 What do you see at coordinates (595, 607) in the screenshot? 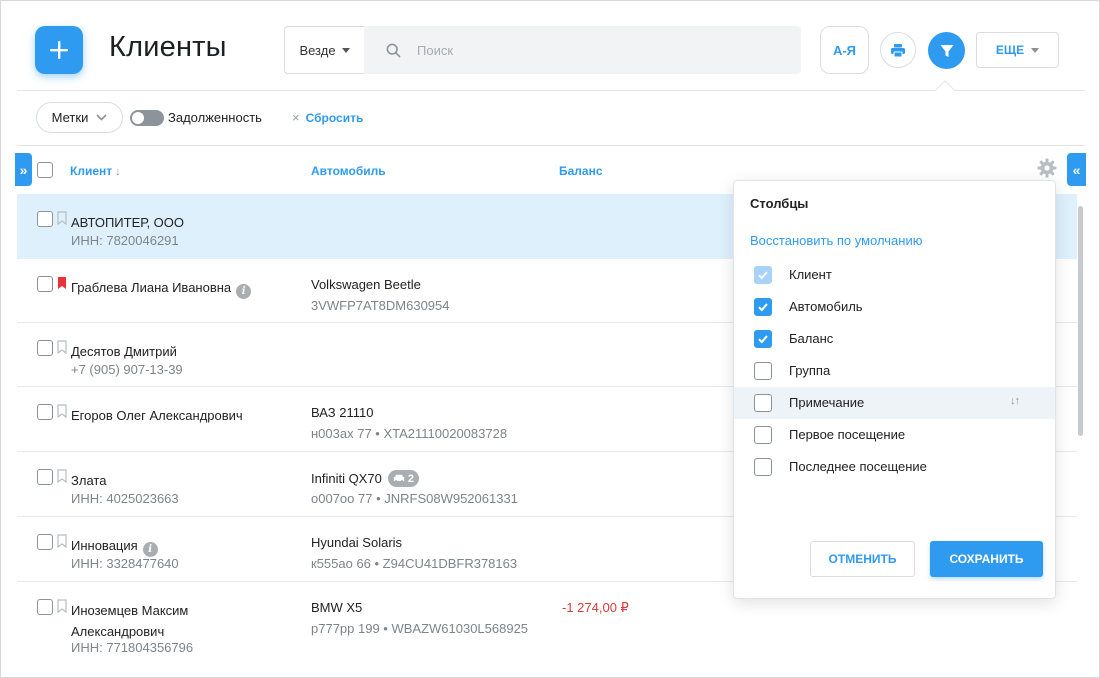
I see `client-balance: -1 274,00 ₽` at bounding box center [595, 607].